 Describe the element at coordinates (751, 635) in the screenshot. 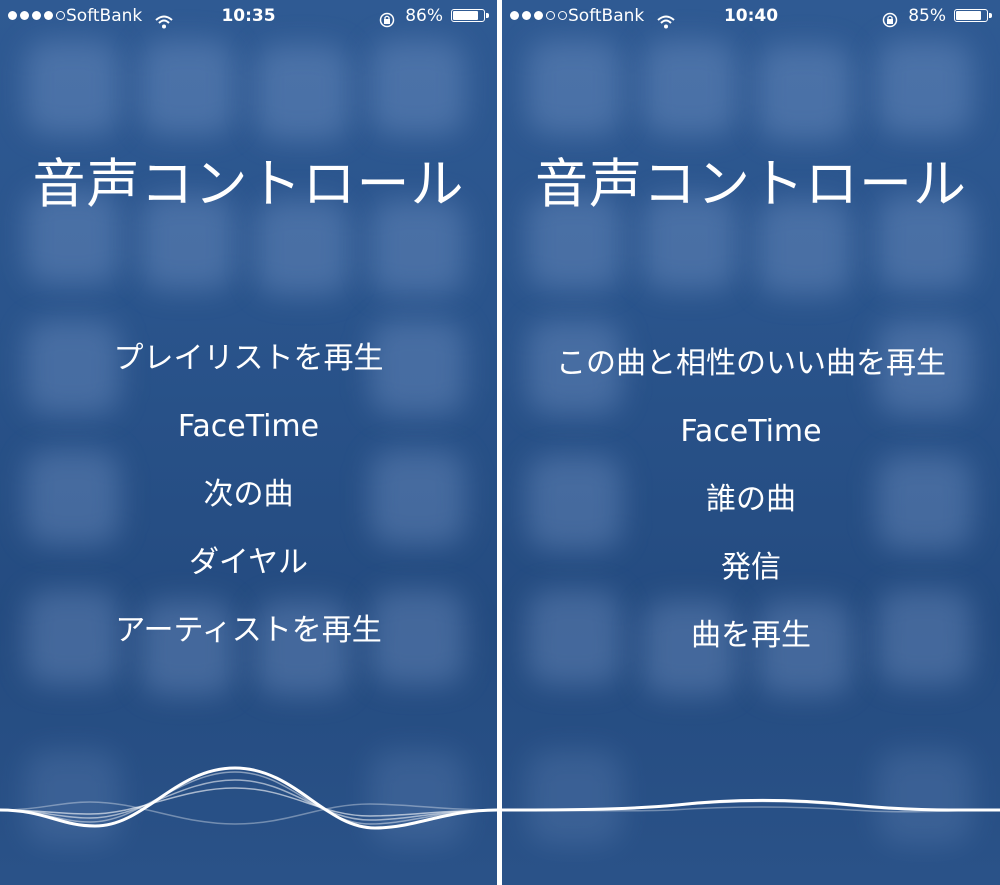

I see `command-item: 曲を再生` at that location.